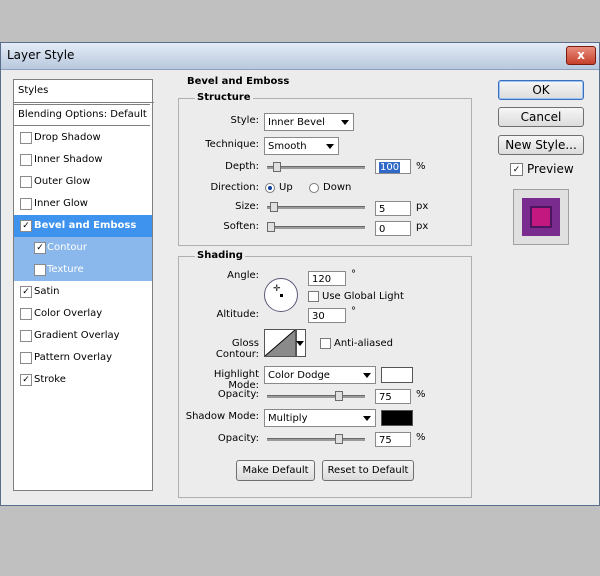 The height and width of the screenshot is (576, 600). What do you see at coordinates (242, 166) in the screenshot?
I see `depth-label: Depth:` at bounding box center [242, 166].